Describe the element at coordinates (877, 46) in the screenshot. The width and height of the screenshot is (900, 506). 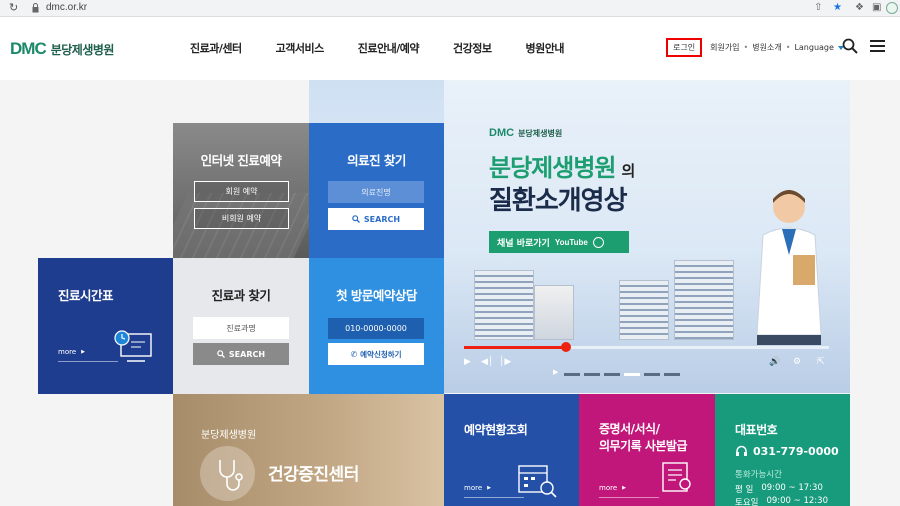
I see `hamburger-menu-icon` at that location.